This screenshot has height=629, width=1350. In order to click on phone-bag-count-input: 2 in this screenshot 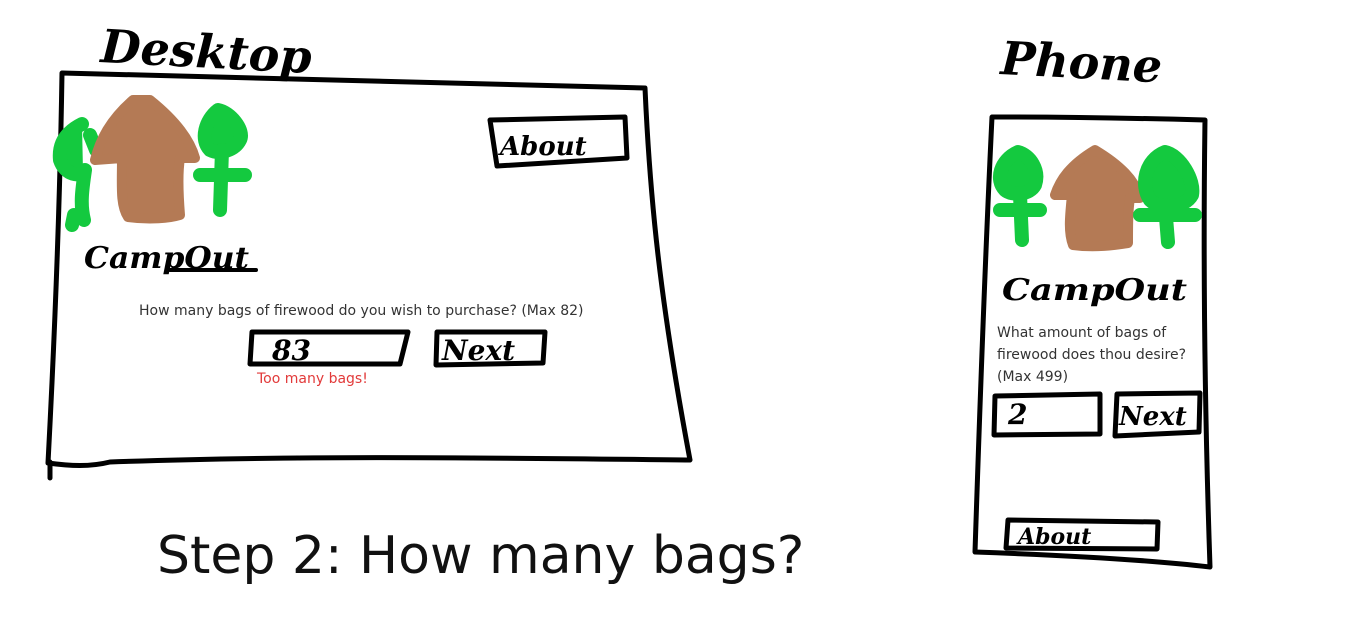, I will do `click(1047, 414)`.